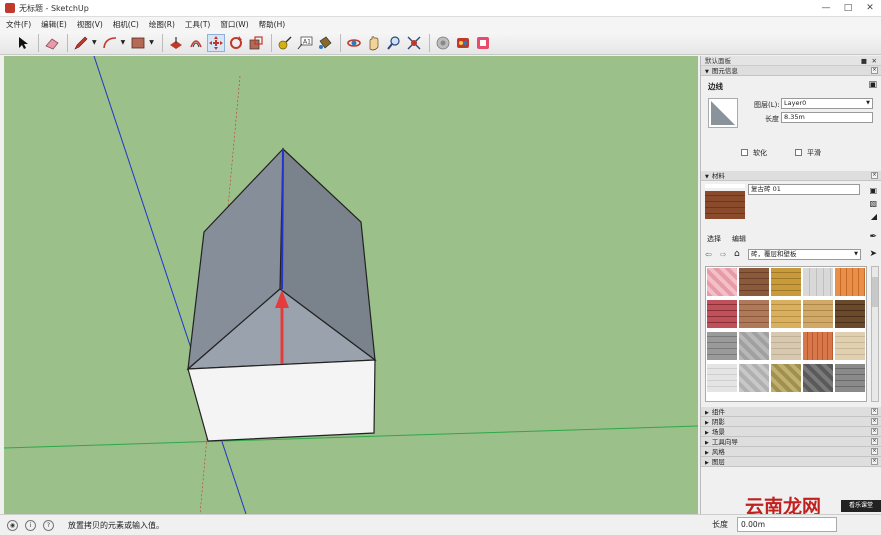  I want to click on shadows-header: ▶ 阴影 ×, so click(791, 422).